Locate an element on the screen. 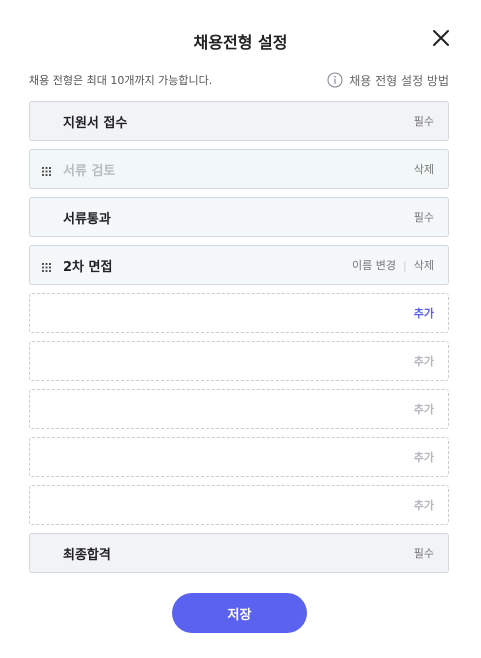 The height and width of the screenshot is (658, 481). step-application: 지원서 접수 필수 is located at coordinates (239, 121).